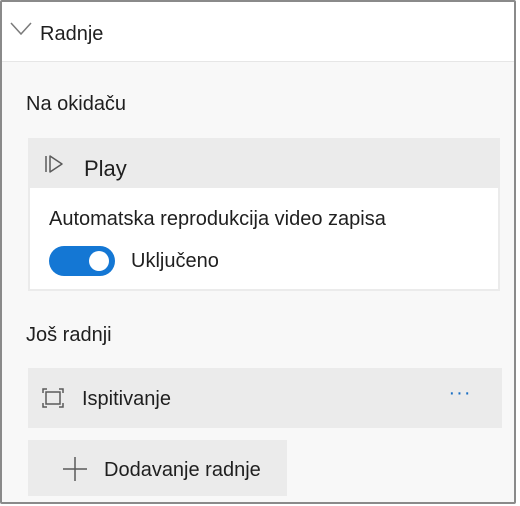  I want to click on play-icon, so click(54, 164).